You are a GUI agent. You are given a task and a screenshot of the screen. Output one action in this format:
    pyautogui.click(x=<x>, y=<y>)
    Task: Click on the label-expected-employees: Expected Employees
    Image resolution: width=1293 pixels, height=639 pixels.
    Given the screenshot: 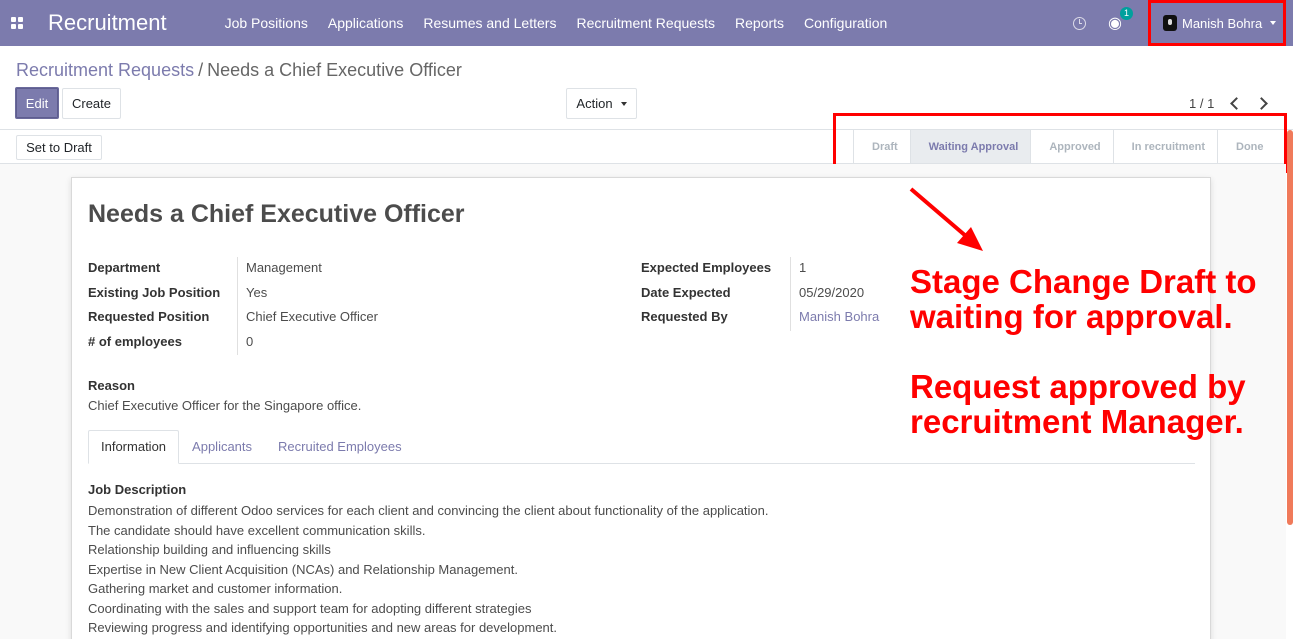 What is the action you would take?
    pyautogui.click(x=706, y=267)
    